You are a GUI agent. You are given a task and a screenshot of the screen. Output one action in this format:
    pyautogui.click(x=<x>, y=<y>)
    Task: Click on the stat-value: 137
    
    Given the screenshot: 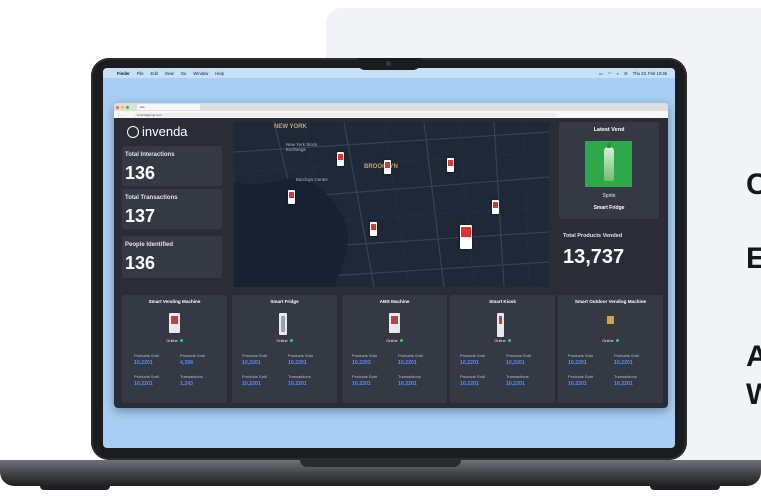 What is the action you would take?
    pyautogui.click(x=140, y=216)
    